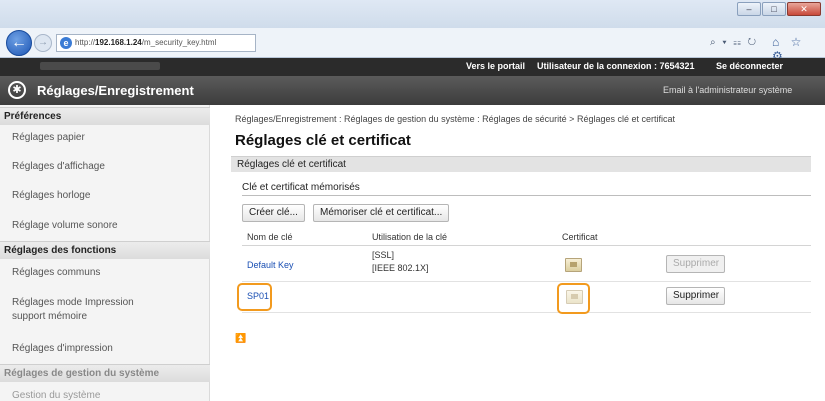 This screenshot has height=401, width=825. What do you see at coordinates (495, 66) in the screenshot?
I see `portal-link: Vers le portail` at bounding box center [495, 66].